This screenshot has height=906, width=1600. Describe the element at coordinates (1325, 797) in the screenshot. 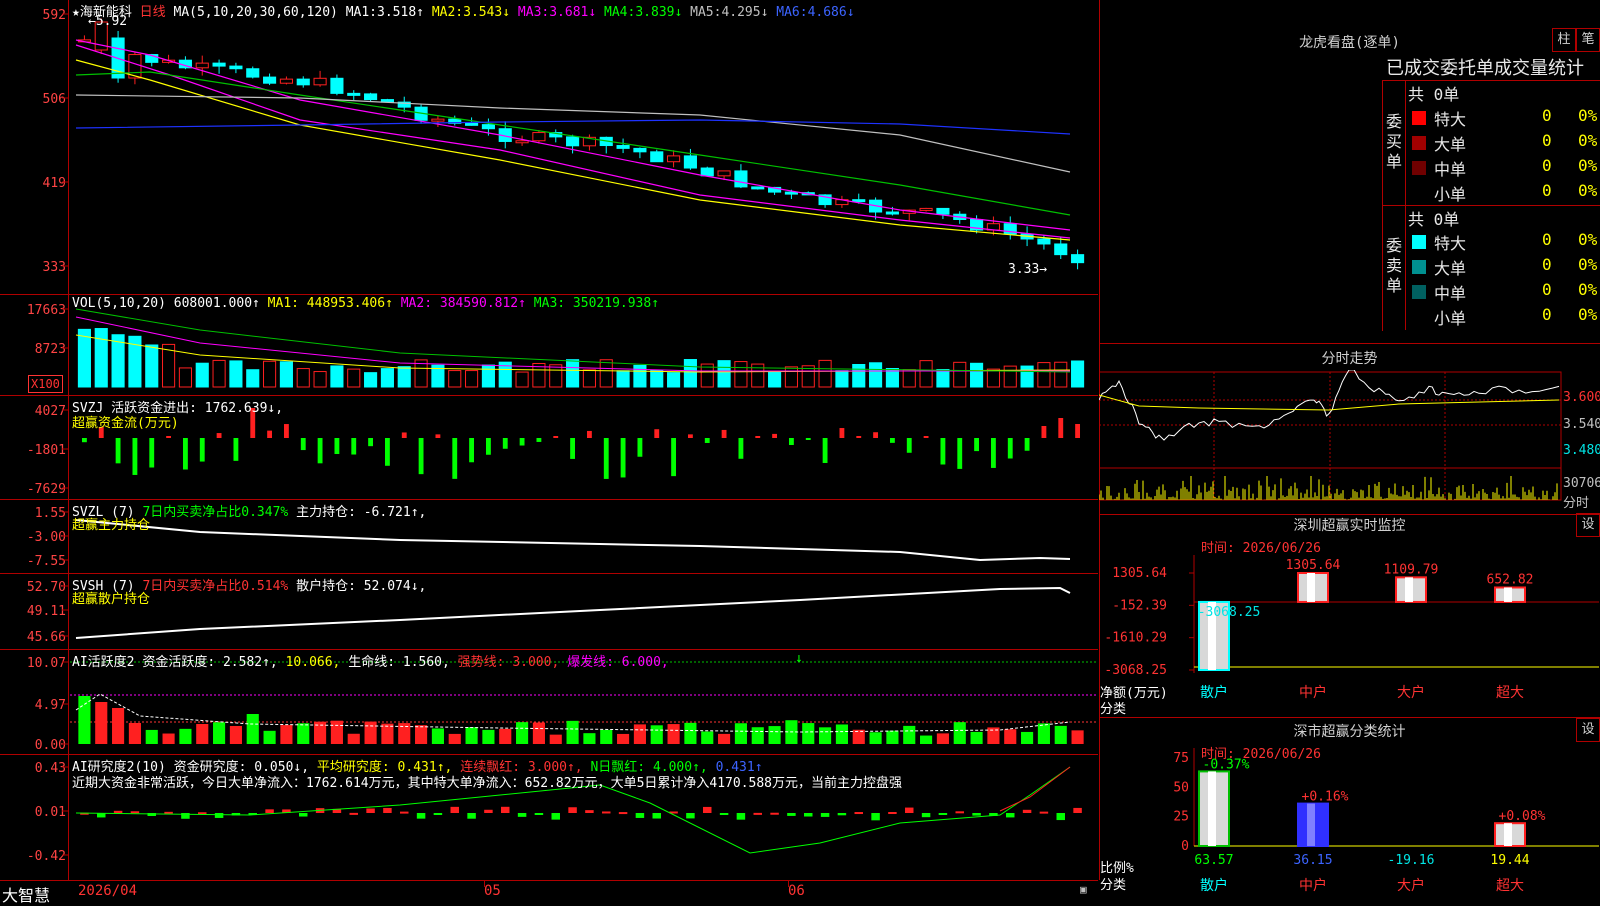

I see `data-label: +0.16%` at that location.